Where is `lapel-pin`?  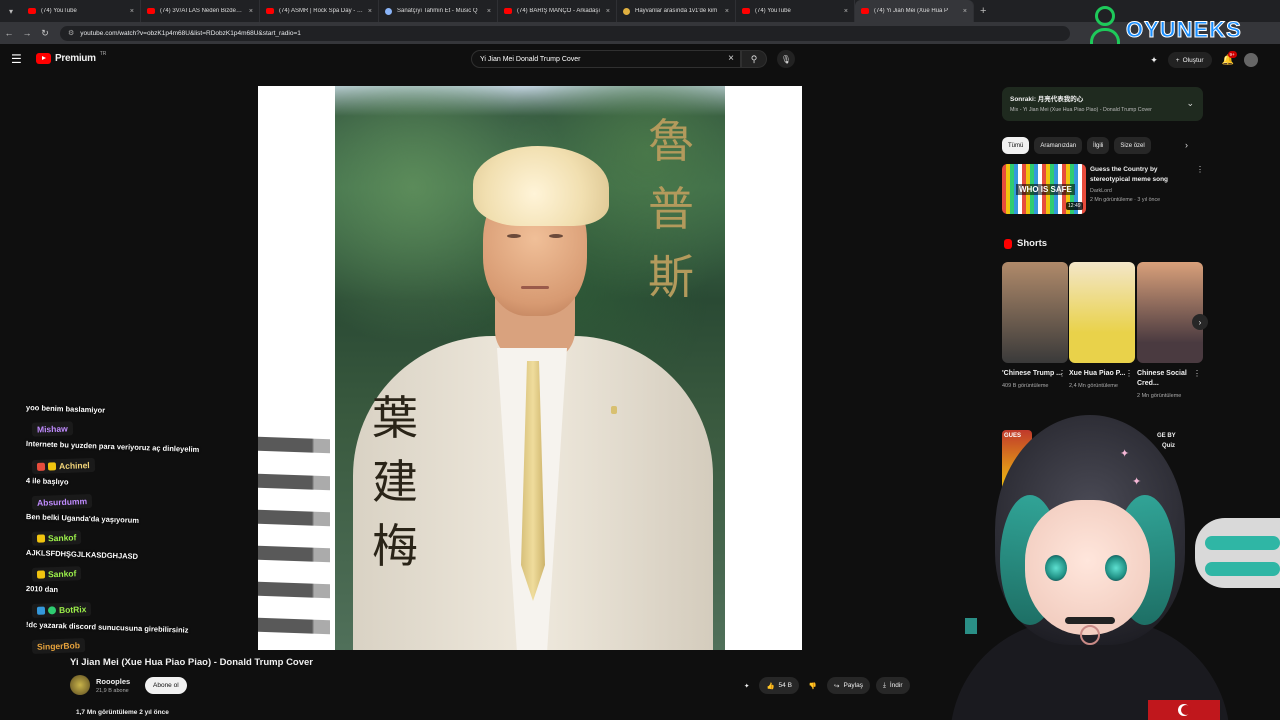 lapel-pin is located at coordinates (614, 410).